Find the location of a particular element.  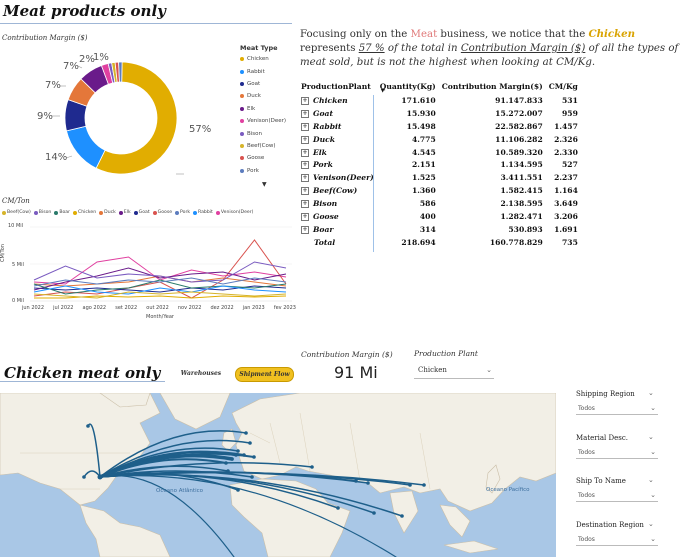

x-tick: nov 2022 is located at coordinates (189, 308).